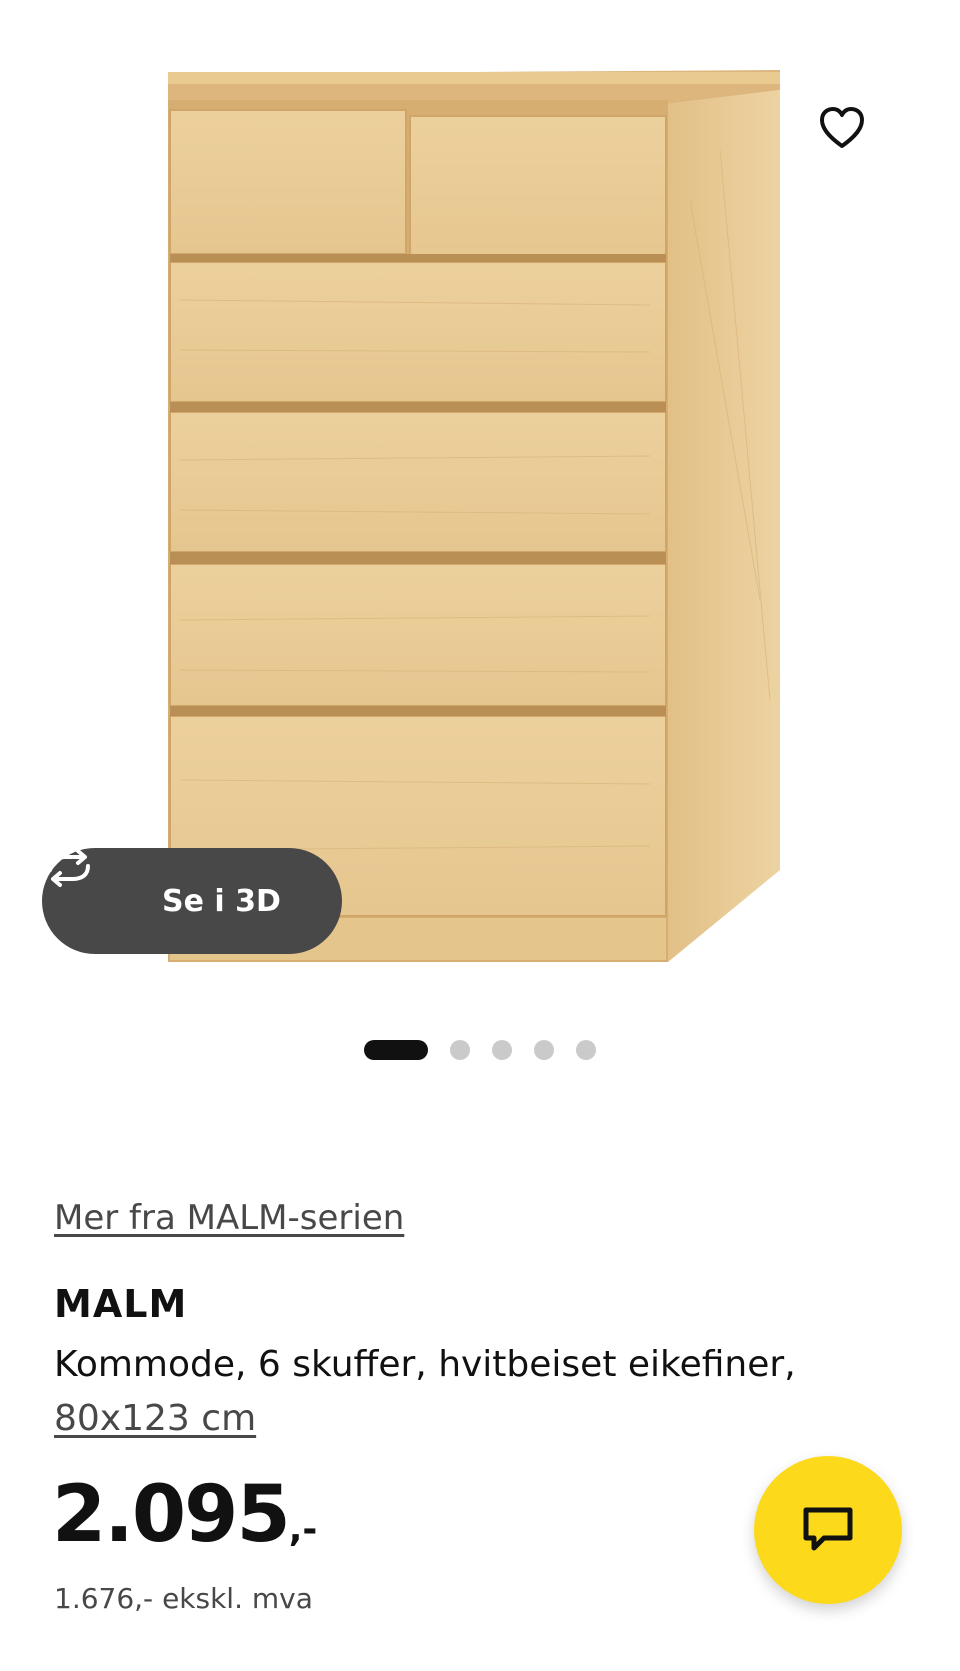 Image resolution: width=960 pixels, height=1671 pixels. I want to click on view-in-3d-button: Se i 3D, so click(192, 901).